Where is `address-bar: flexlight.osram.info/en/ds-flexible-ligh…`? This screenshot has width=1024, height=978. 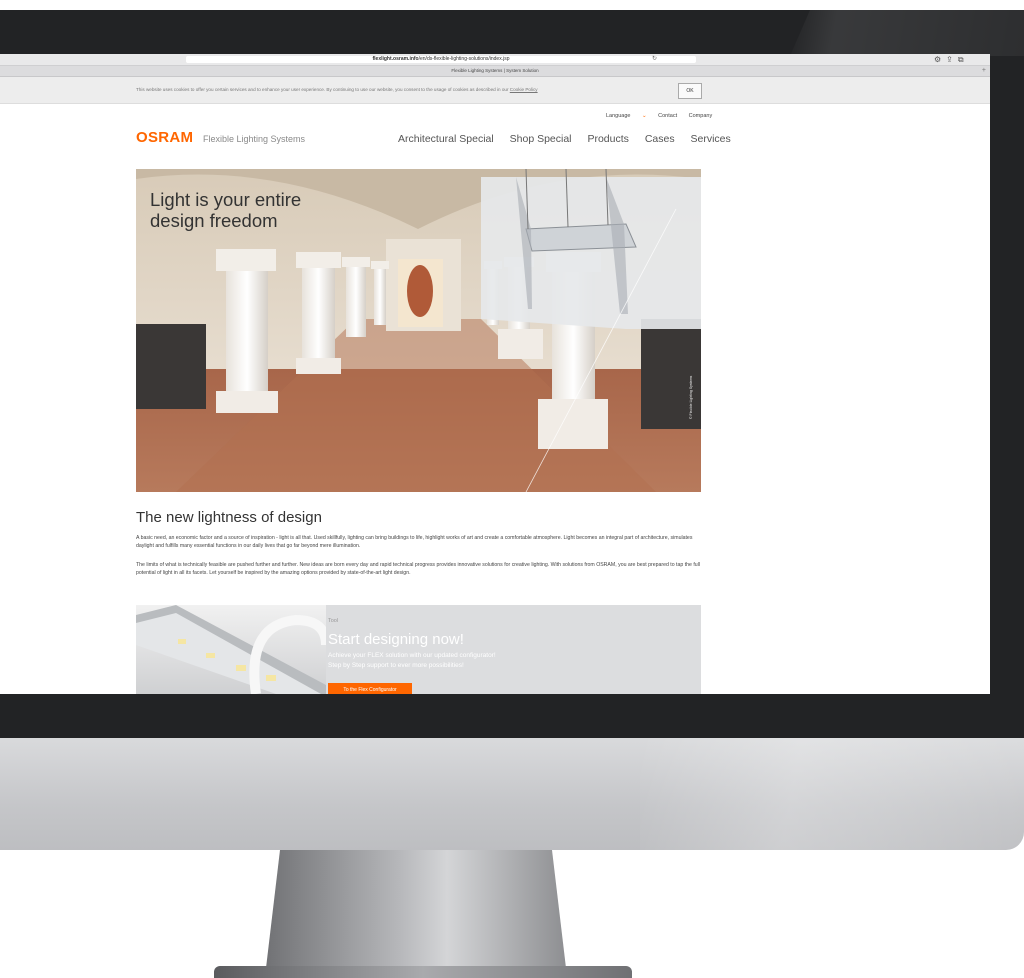 address-bar: flexlight.osram.info/en/ds-flexible-ligh… is located at coordinates (441, 59).